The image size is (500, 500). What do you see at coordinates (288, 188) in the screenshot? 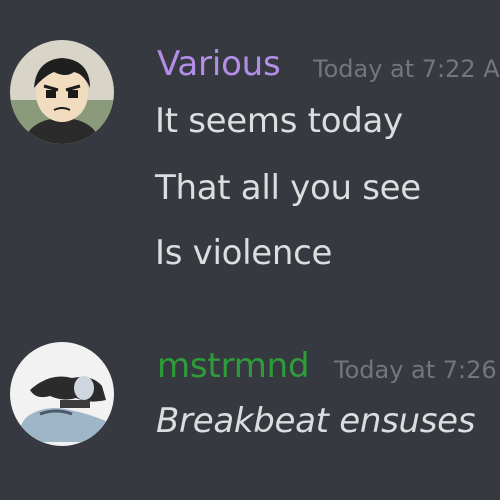
I see `message-line: That all you see` at bounding box center [288, 188].